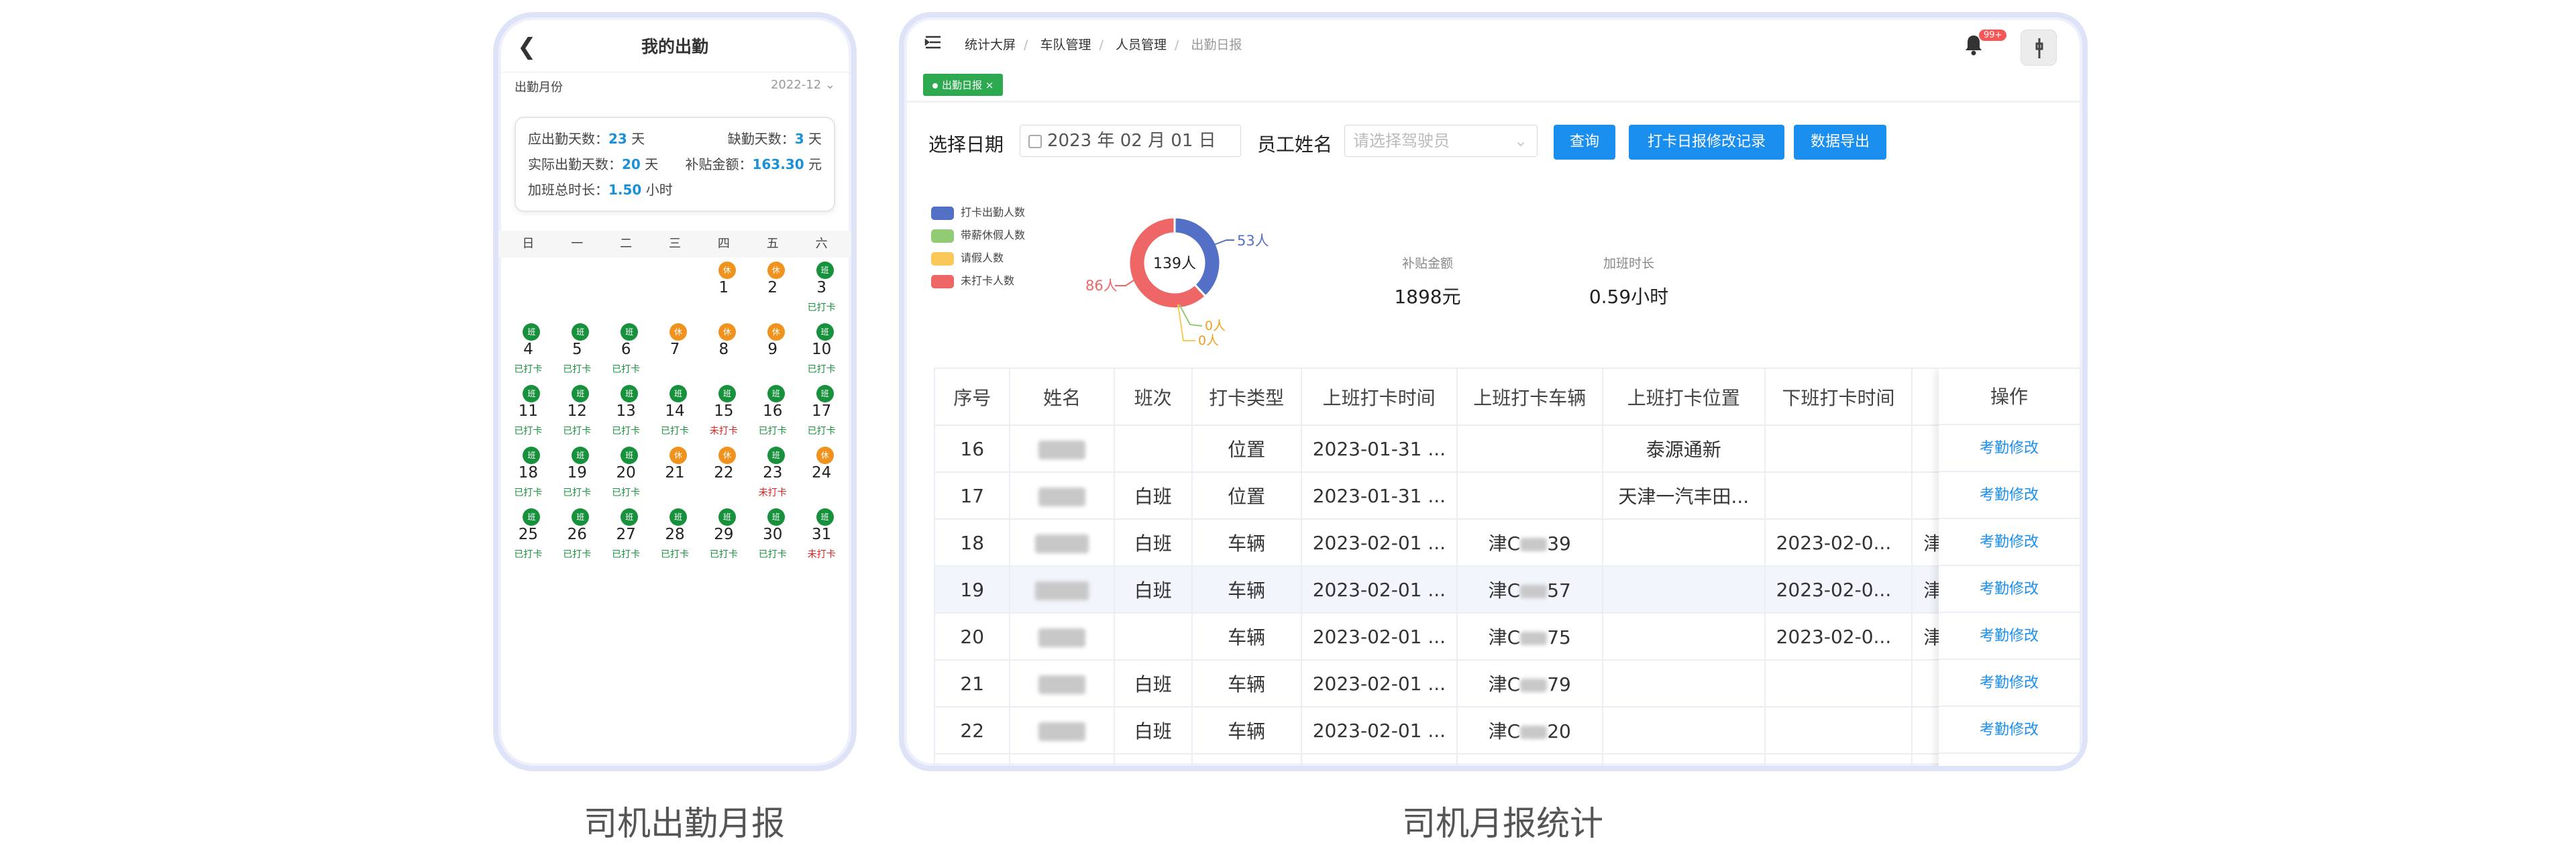  Describe the element at coordinates (1507, 730) in the screenshot. I see `table-row: 22 白班 车辆 2023-02-01 ... 津C 20` at that location.